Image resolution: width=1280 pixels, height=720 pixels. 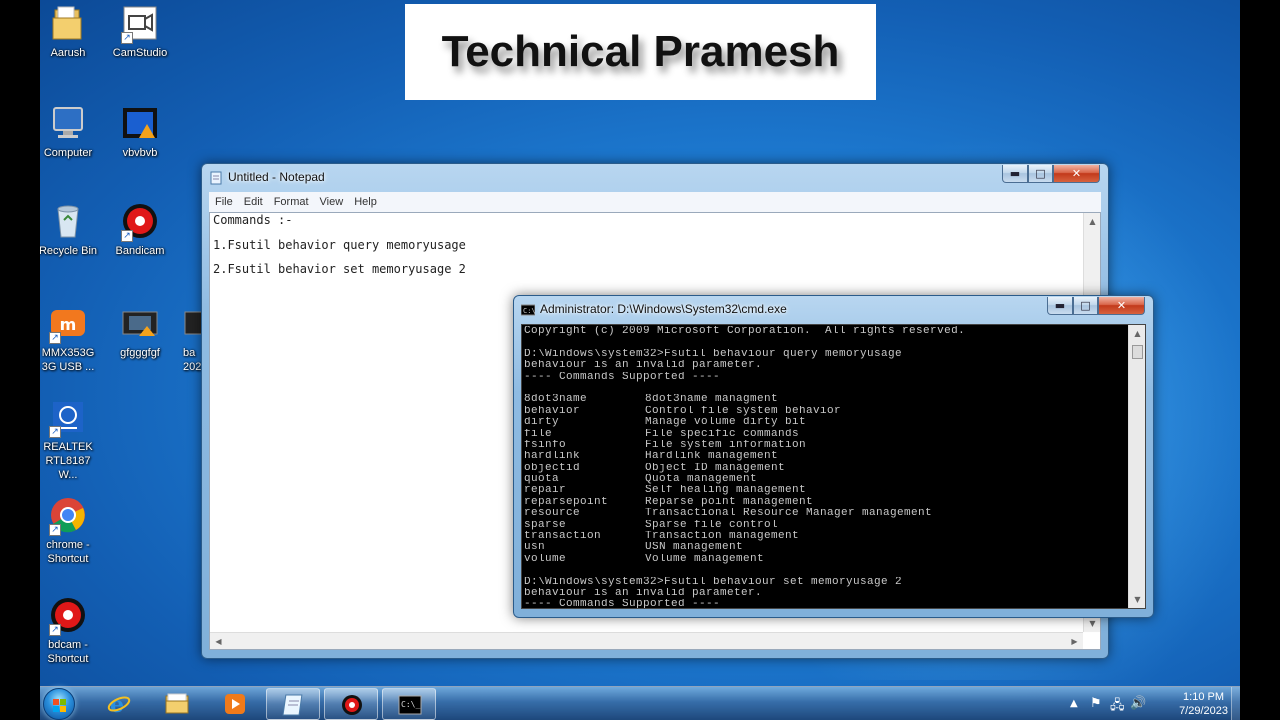 I want to click on micromax-icon: m ↗, so click(x=68, y=324).